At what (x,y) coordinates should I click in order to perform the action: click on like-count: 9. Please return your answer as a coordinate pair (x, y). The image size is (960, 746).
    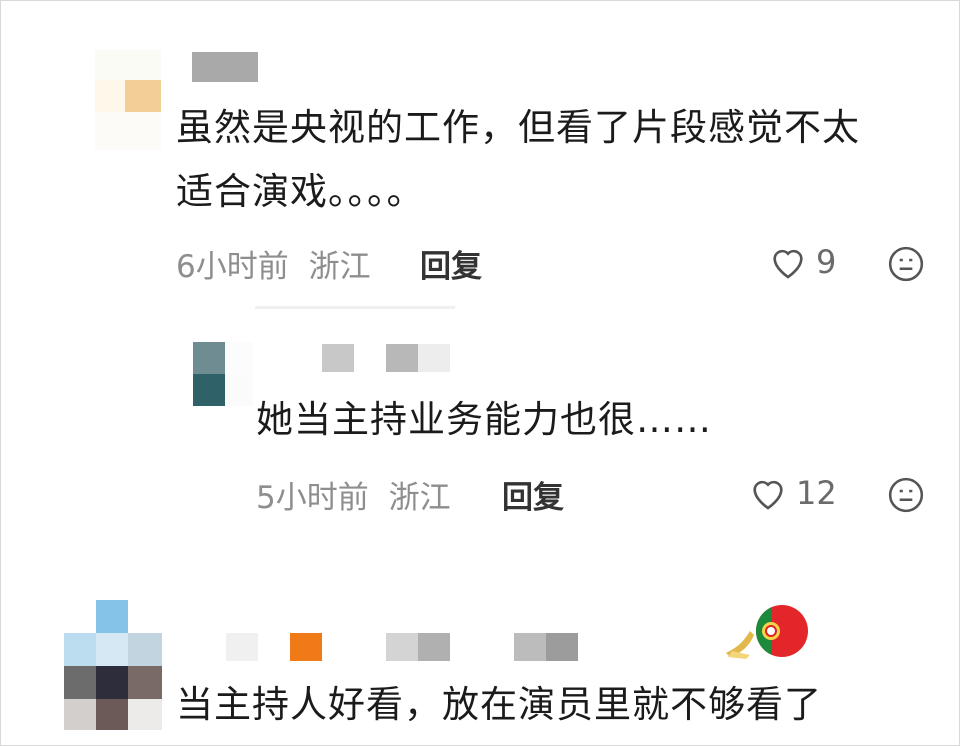
    Looking at the image, I should click on (826, 262).